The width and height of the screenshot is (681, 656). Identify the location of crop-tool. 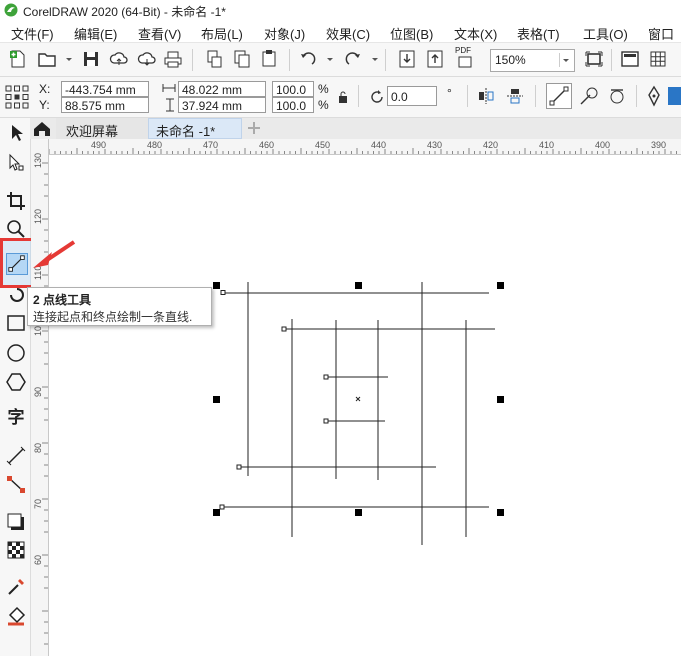
(16, 201).